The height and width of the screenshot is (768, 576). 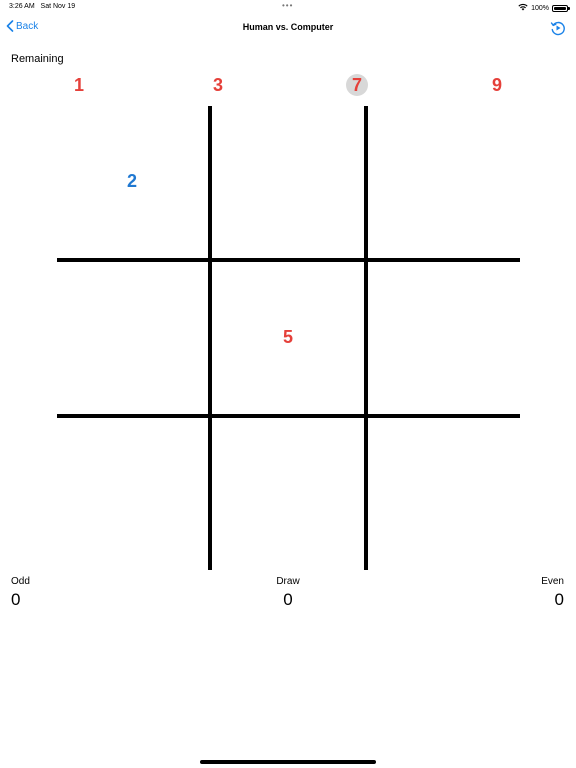 What do you see at coordinates (288, 581) in the screenshot?
I see `draw-score-label: Draw` at bounding box center [288, 581].